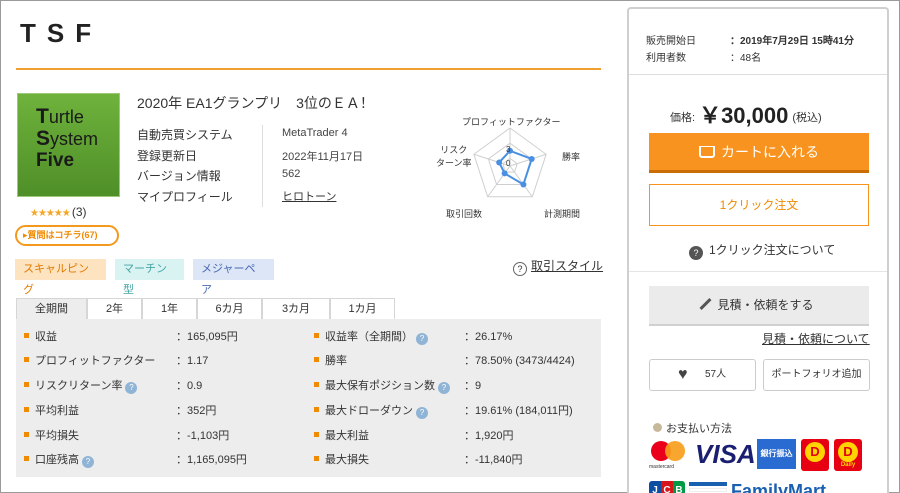 This screenshot has width=900, height=493. Describe the element at coordinates (323, 157) in the screenshot. I see `info-value-updated: 2022年11月17日` at that location.